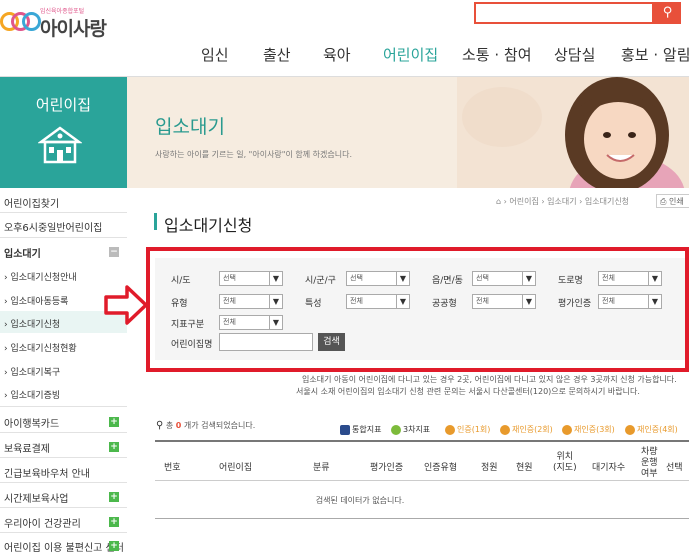 The image size is (689, 554). What do you see at coordinates (40, 347) in the screenshot?
I see `sidebar-subitem-status: › 입소대기신청현황` at bounding box center [40, 347].